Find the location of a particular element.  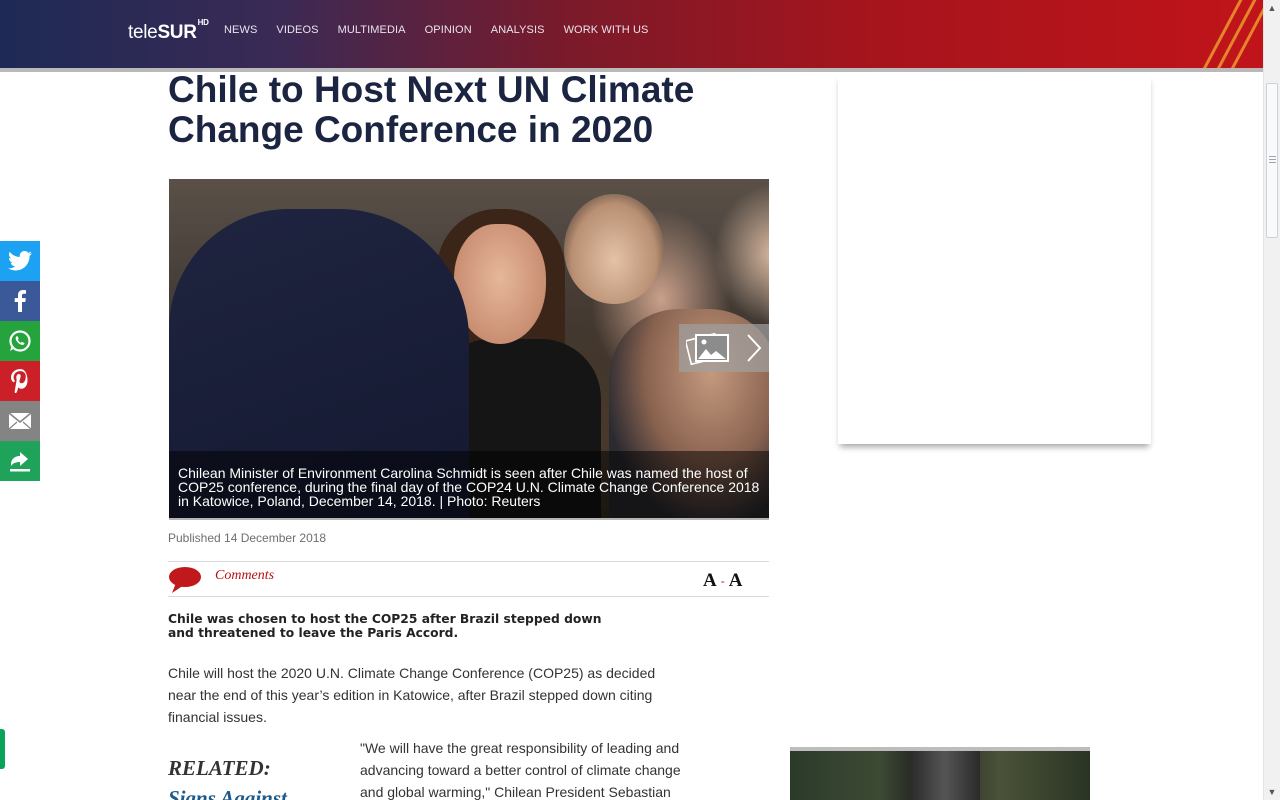

telesur-logo: teleSURHD is located at coordinates (168, 31).